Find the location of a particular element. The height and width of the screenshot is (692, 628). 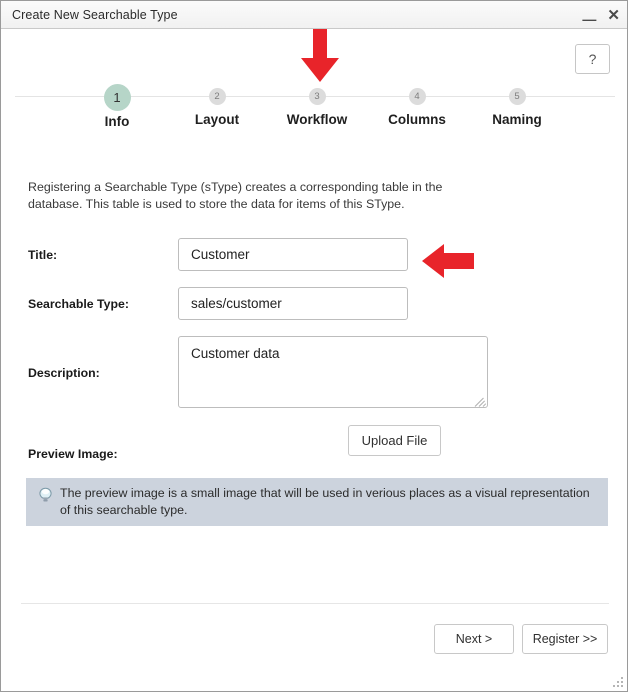

stepper-step-layout: 2 Layout is located at coordinates (217, 105).